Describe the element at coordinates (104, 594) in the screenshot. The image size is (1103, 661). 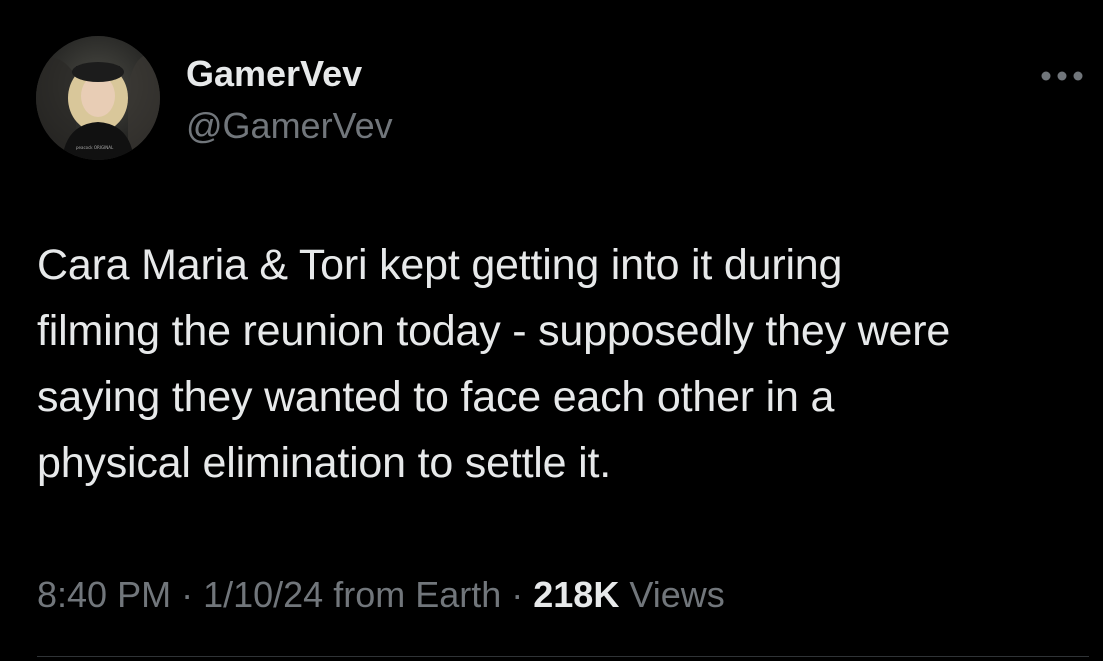
I see `tweet-time: 8:40 PM` at that location.